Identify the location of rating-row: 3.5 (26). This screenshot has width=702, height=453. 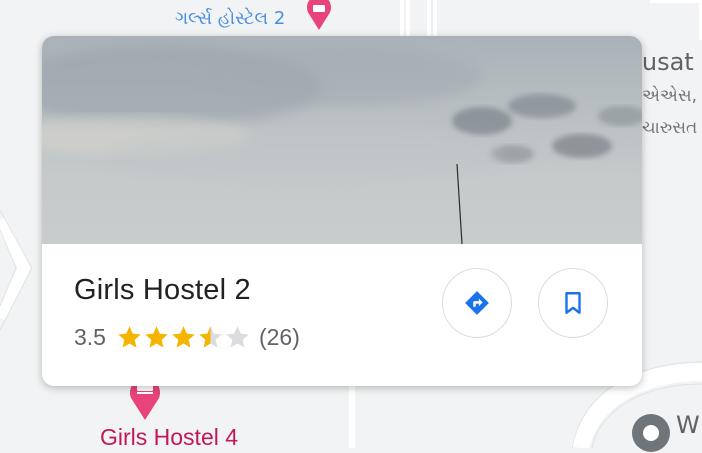
(187, 337).